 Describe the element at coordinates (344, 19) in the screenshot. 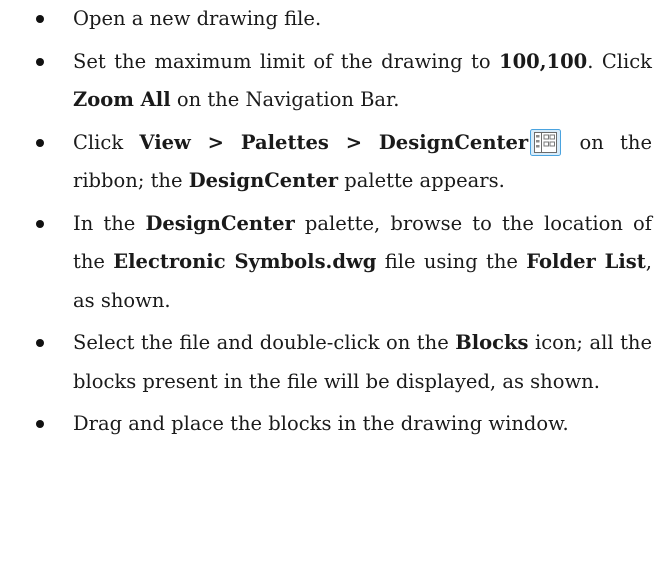

I see `step-open-file: Open a new drawing file.` at that location.